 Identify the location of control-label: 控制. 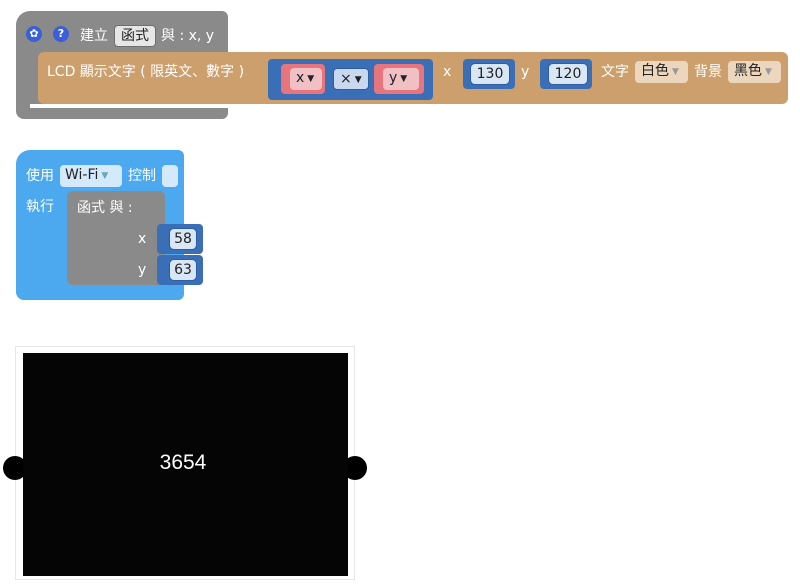
(142, 176).